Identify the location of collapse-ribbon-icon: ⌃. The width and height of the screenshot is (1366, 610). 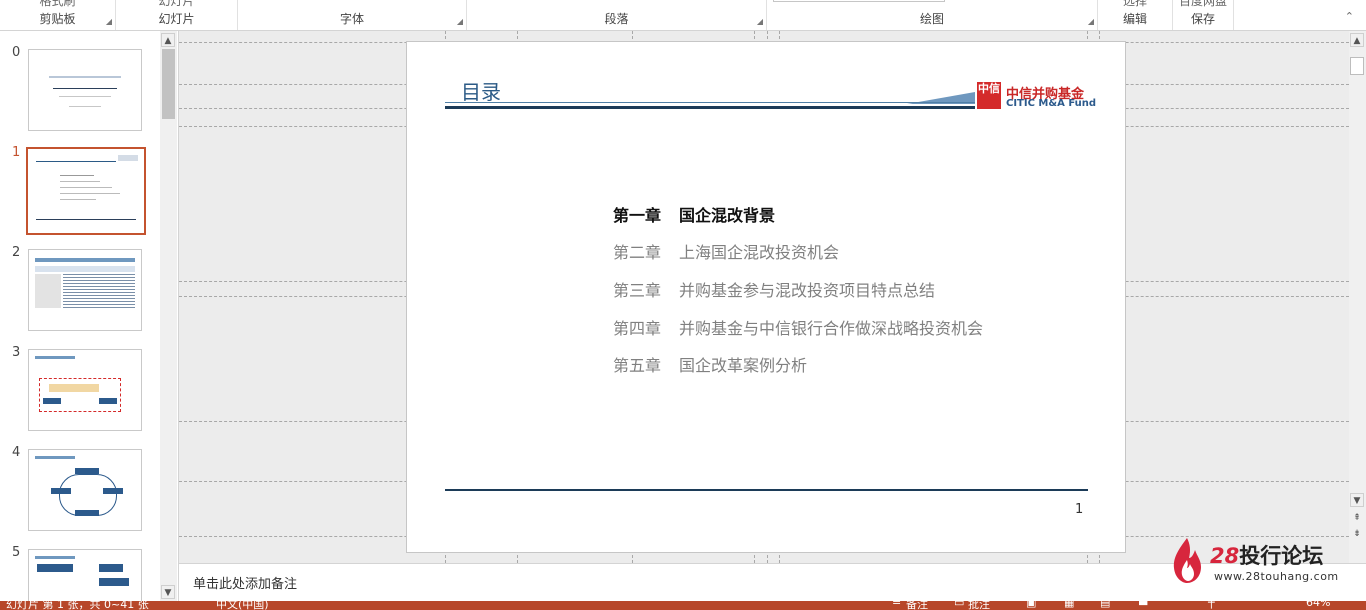
(1349, 16).